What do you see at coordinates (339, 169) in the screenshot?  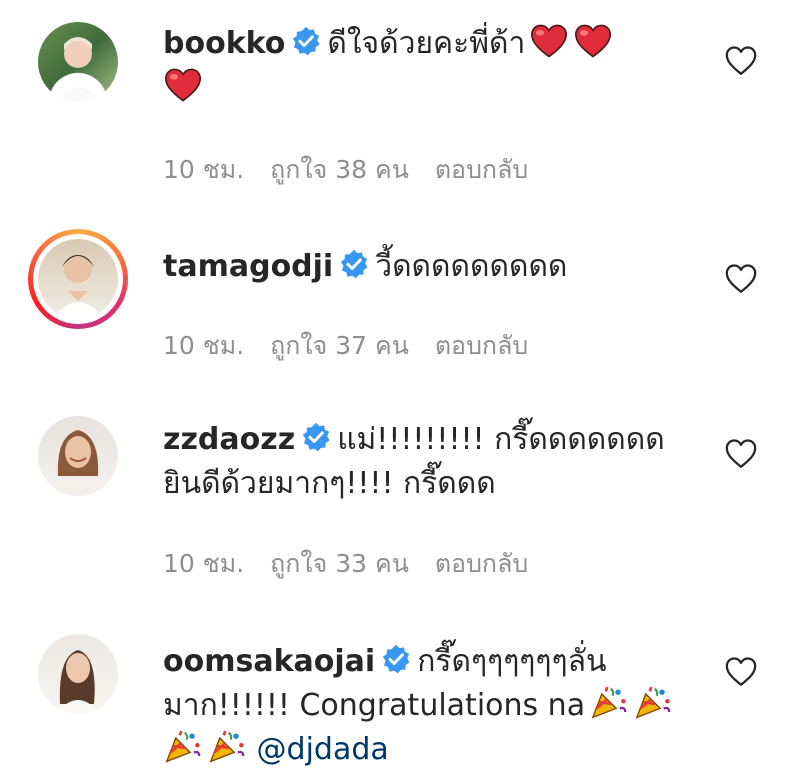 I see `like-count: ถูกใจ 38 คน` at bounding box center [339, 169].